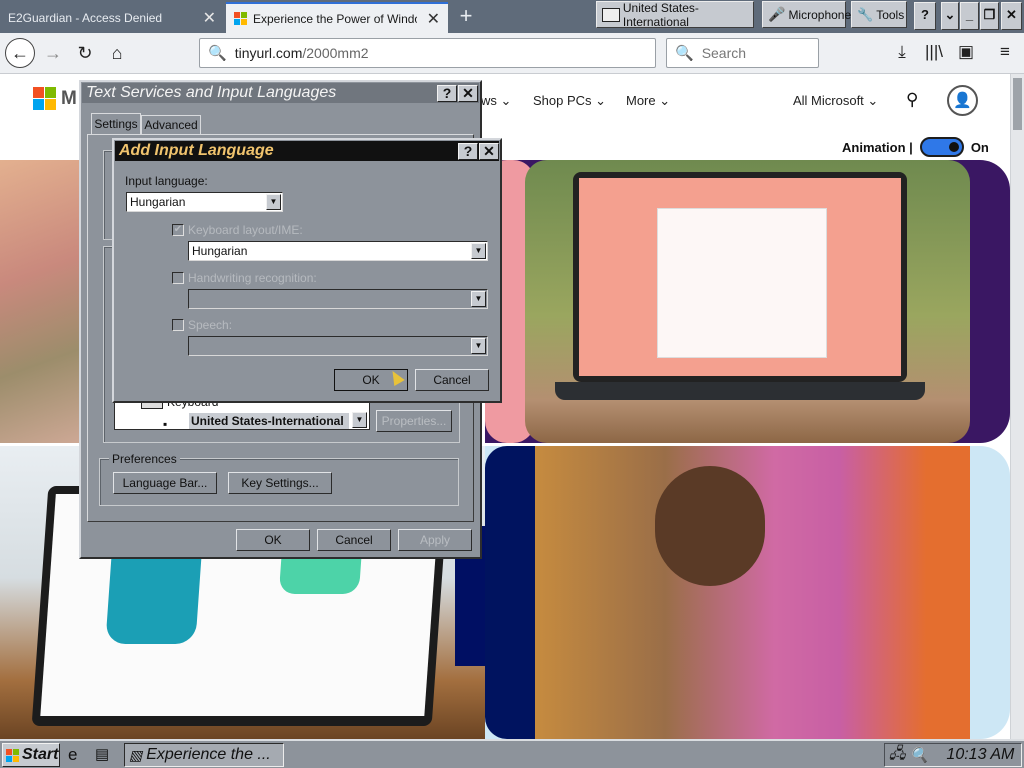 The width and height of the screenshot is (1024, 768). What do you see at coordinates (648, 101) in the screenshot?
I see `nav-more: More ⌄` at bounding box center [648, 101].